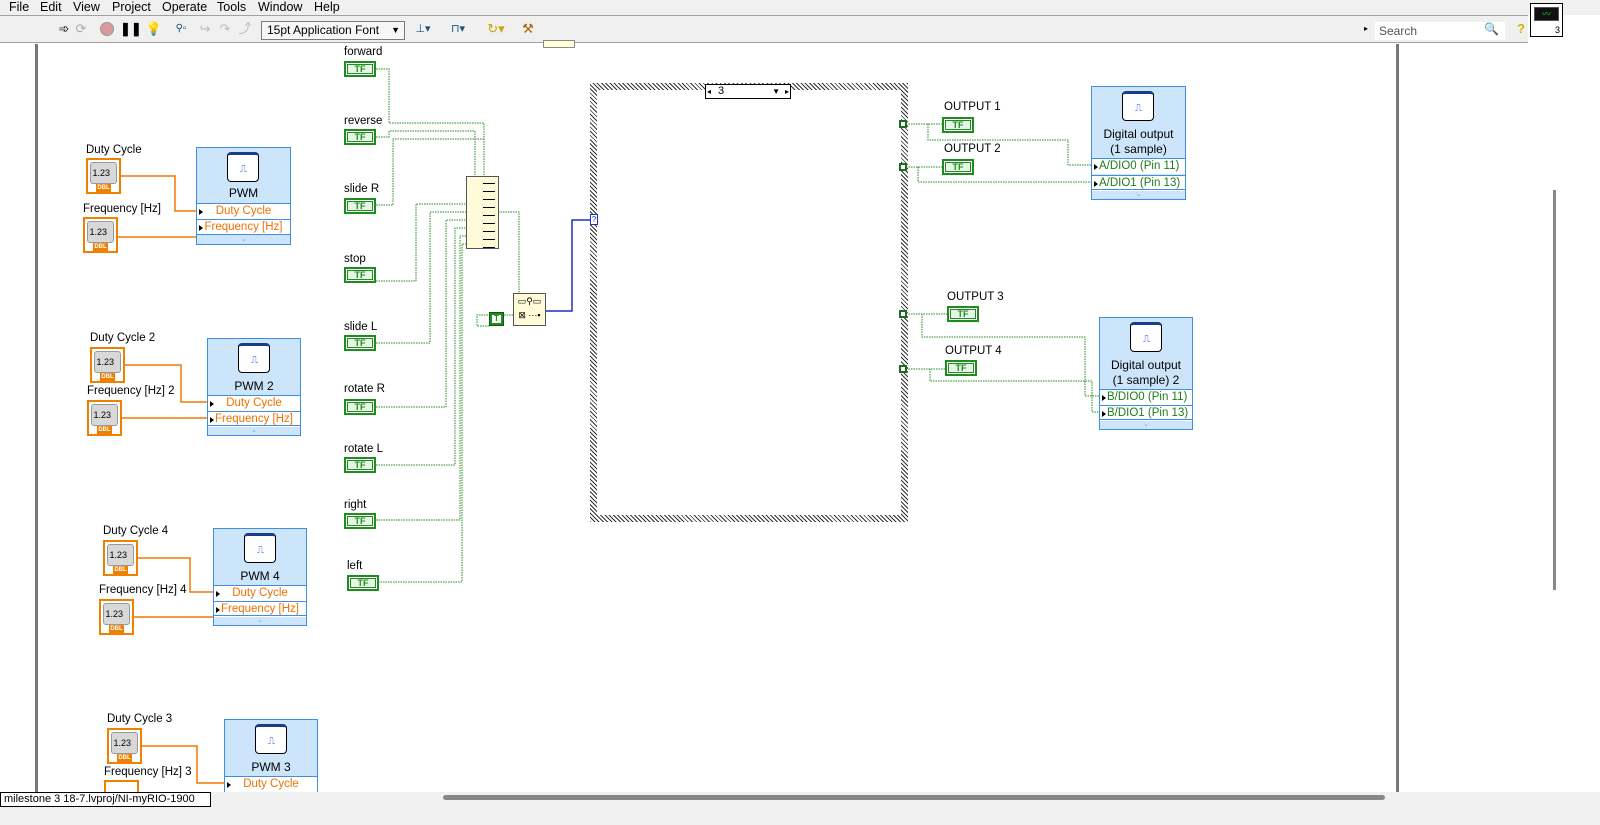  I want to click on rotate-l-control: TF, so click(360, 465).